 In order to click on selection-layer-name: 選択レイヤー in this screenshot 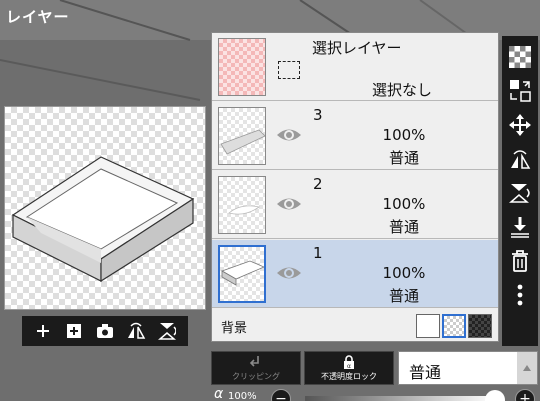, I will do `click(357, 48)`.